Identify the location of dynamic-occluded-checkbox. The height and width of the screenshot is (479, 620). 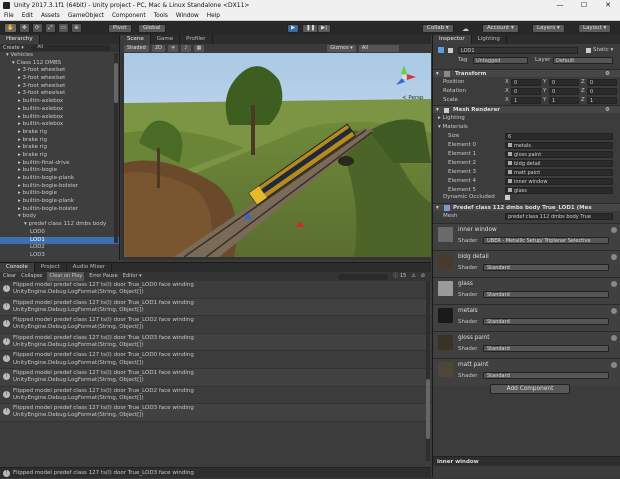
(507, 197).